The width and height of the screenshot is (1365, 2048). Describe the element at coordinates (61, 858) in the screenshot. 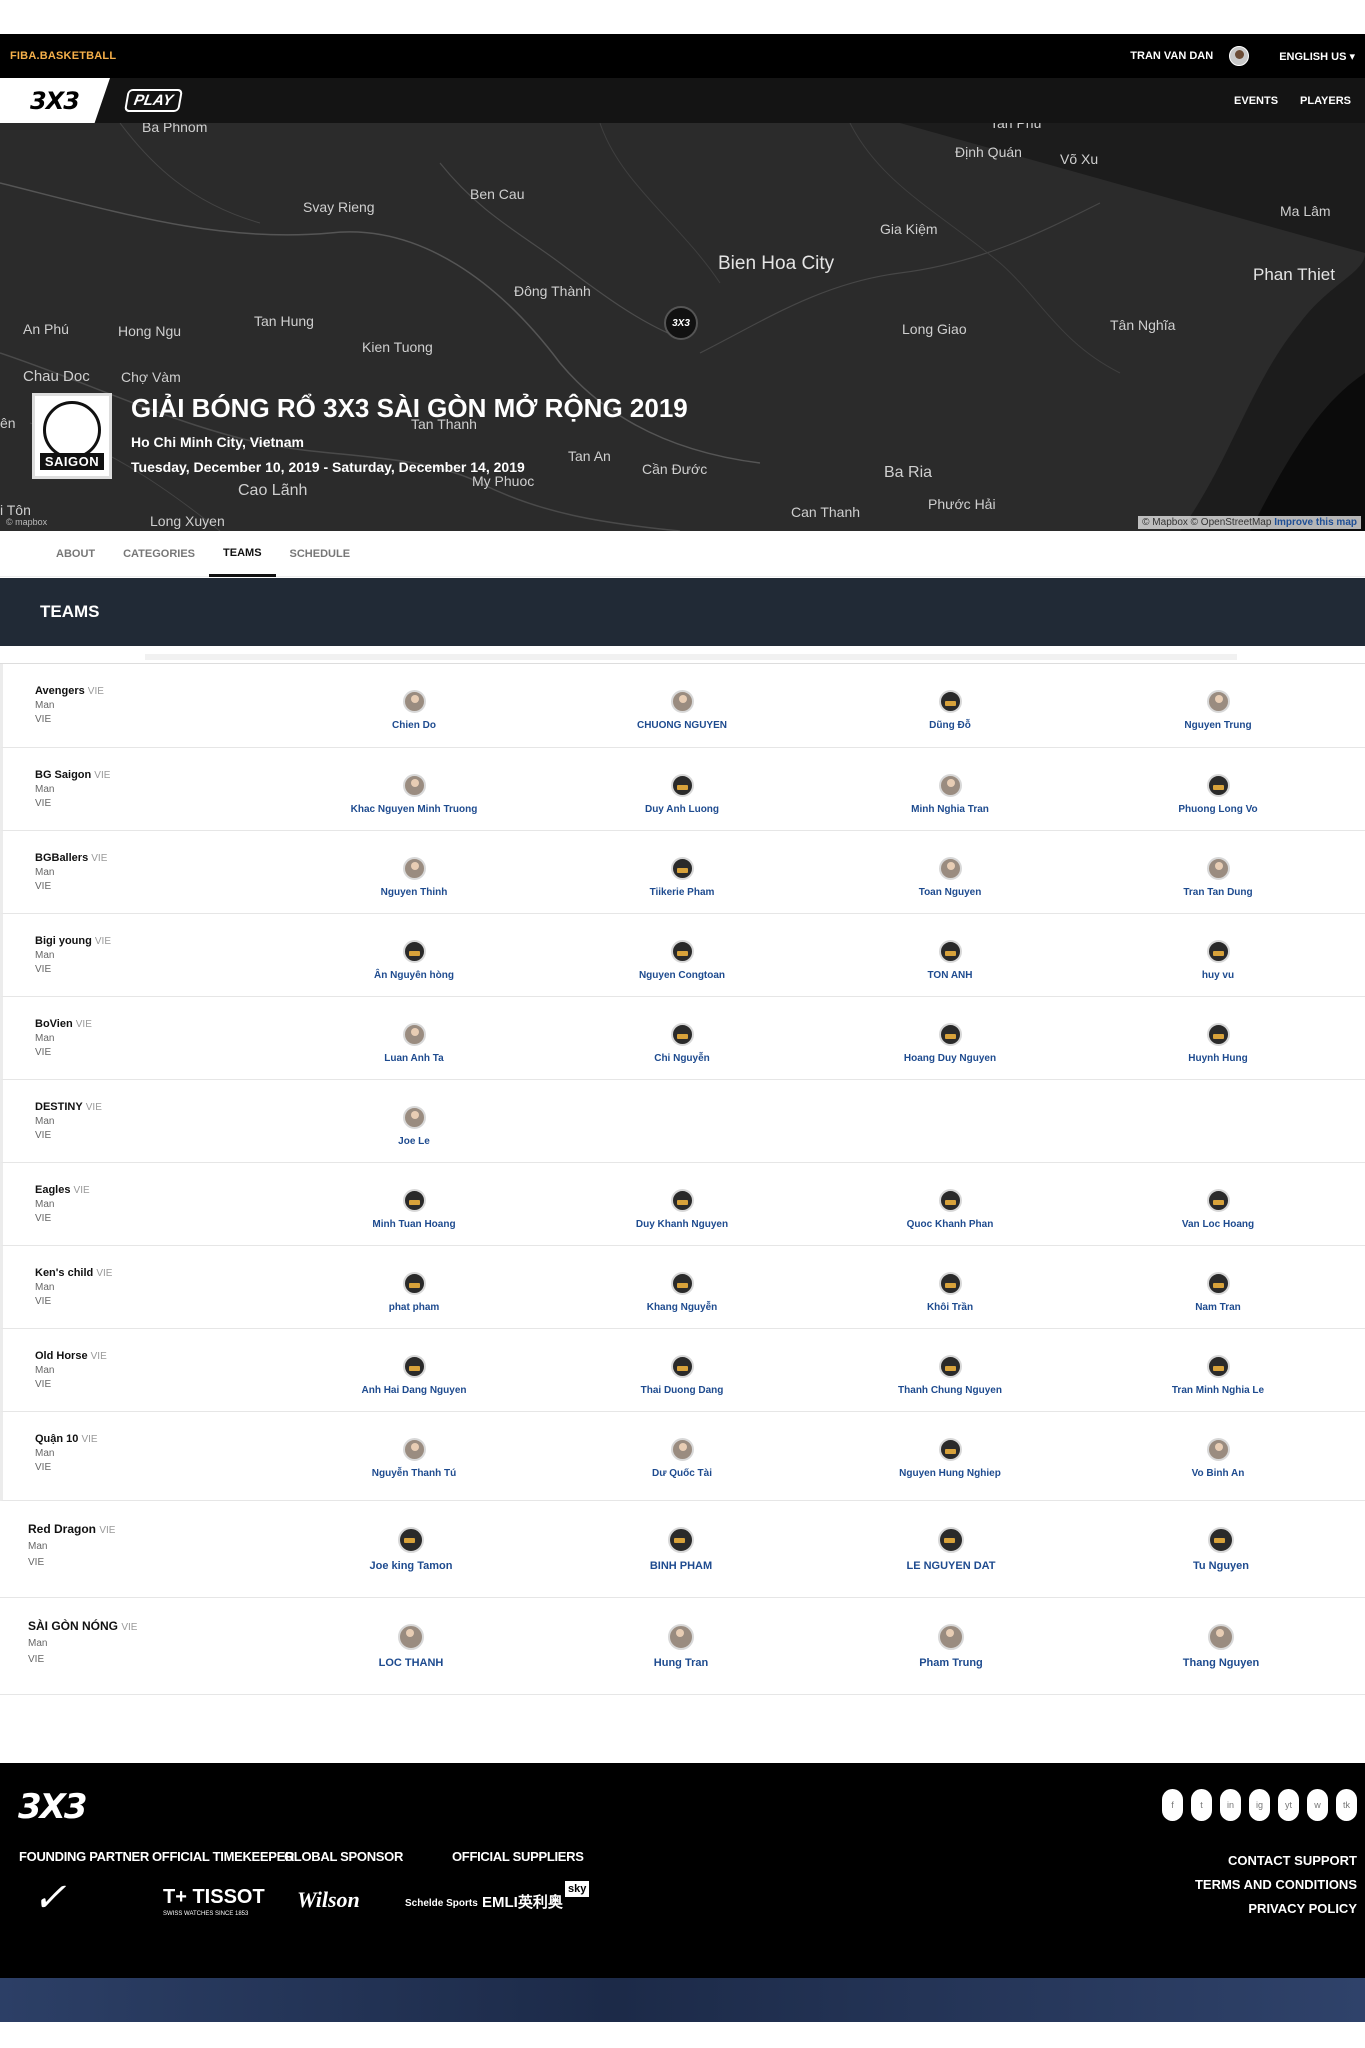

I see `team-name-link: BGBallers` at that location.